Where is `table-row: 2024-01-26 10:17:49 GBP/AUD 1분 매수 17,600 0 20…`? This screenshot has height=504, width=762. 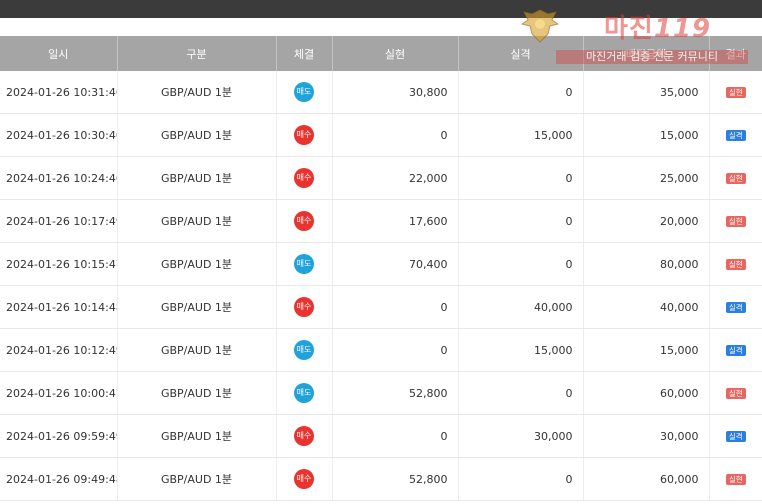 table-row: 2024-01-26 10:17:49 GBP/AUD 1분 매수 17,600 0 20… is located at coordinates (381, 221).